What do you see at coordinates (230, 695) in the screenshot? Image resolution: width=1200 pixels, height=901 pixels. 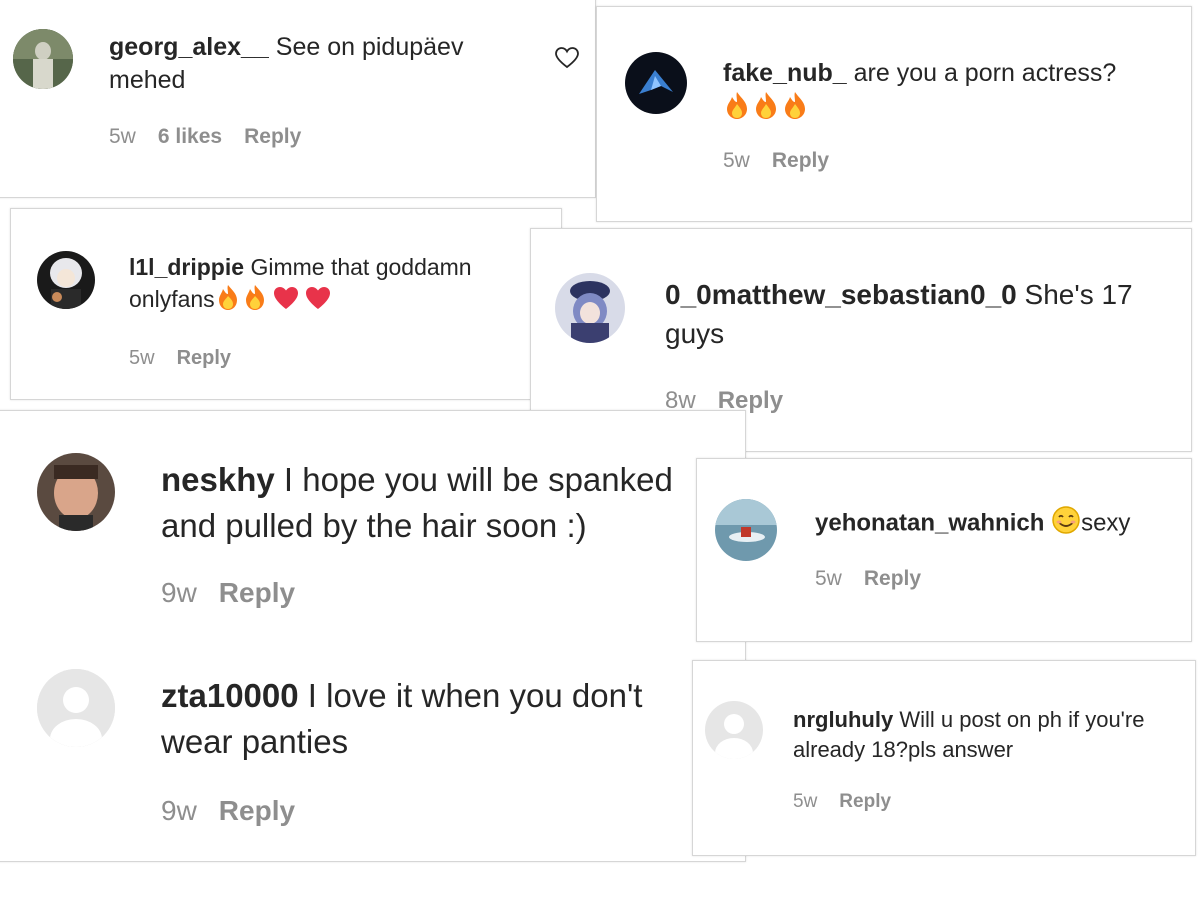 I see `username: zta10000` at bounding box center [230, 695].